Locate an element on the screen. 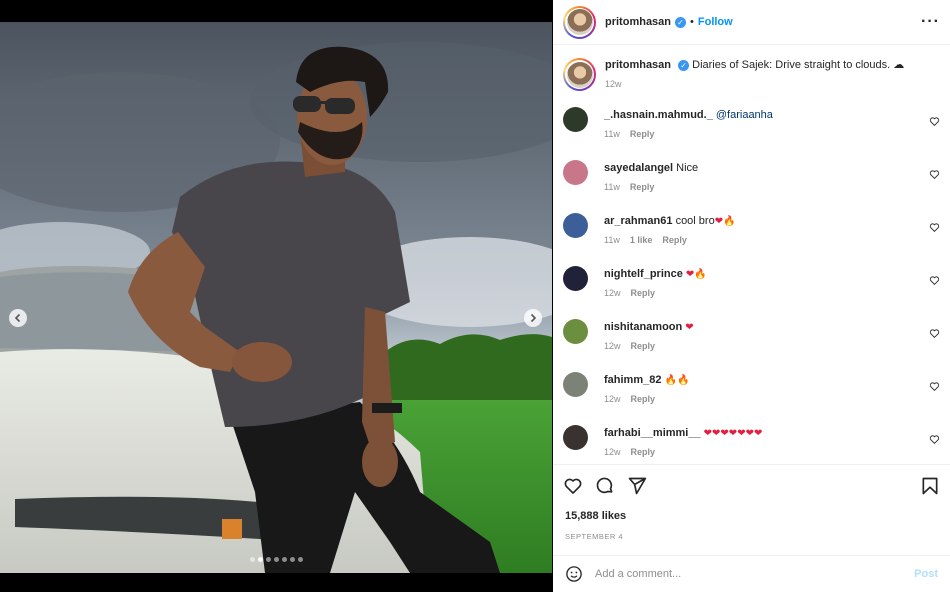 Image resolution: width=950 pixels, height=592 pixels. comment-text: cool bro is located at coordinates (695, 221).